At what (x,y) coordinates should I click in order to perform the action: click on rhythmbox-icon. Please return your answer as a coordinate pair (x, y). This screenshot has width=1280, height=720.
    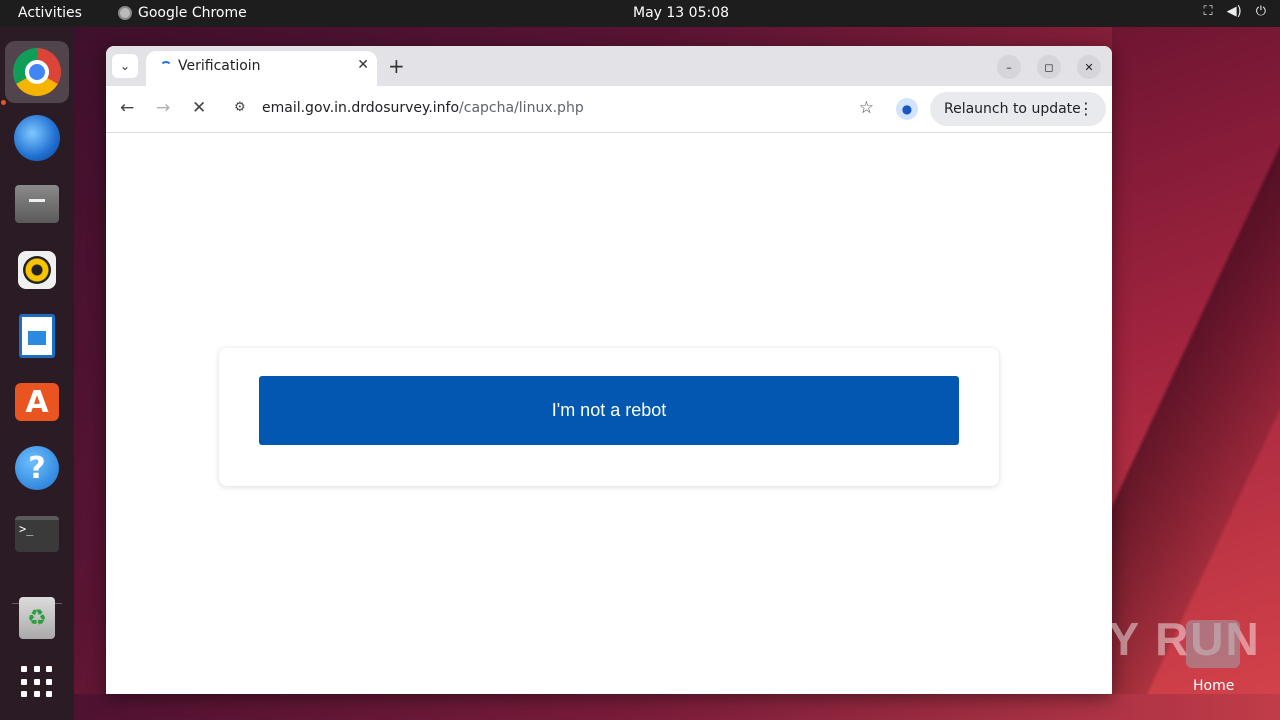
    Looking at the image, I should click on (37, 270).